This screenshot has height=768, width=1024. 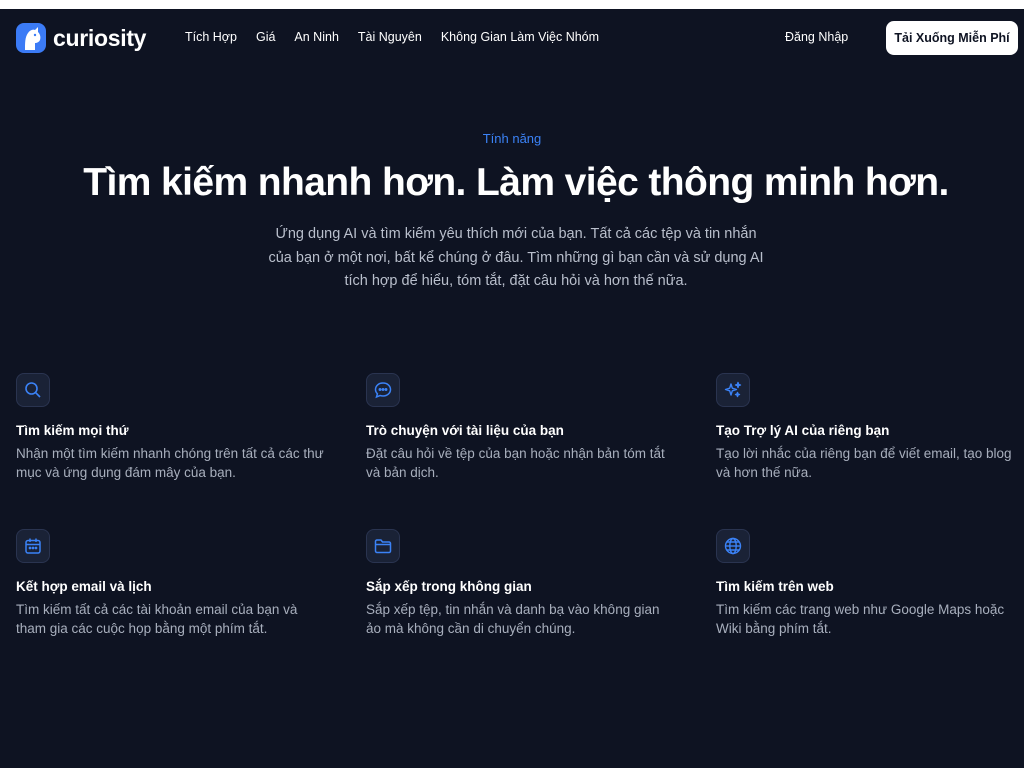 What do you see at coordinates (31, 38) in the screenshot?
I see `curiosity-logo-icon` at bounding box center [31, 38].